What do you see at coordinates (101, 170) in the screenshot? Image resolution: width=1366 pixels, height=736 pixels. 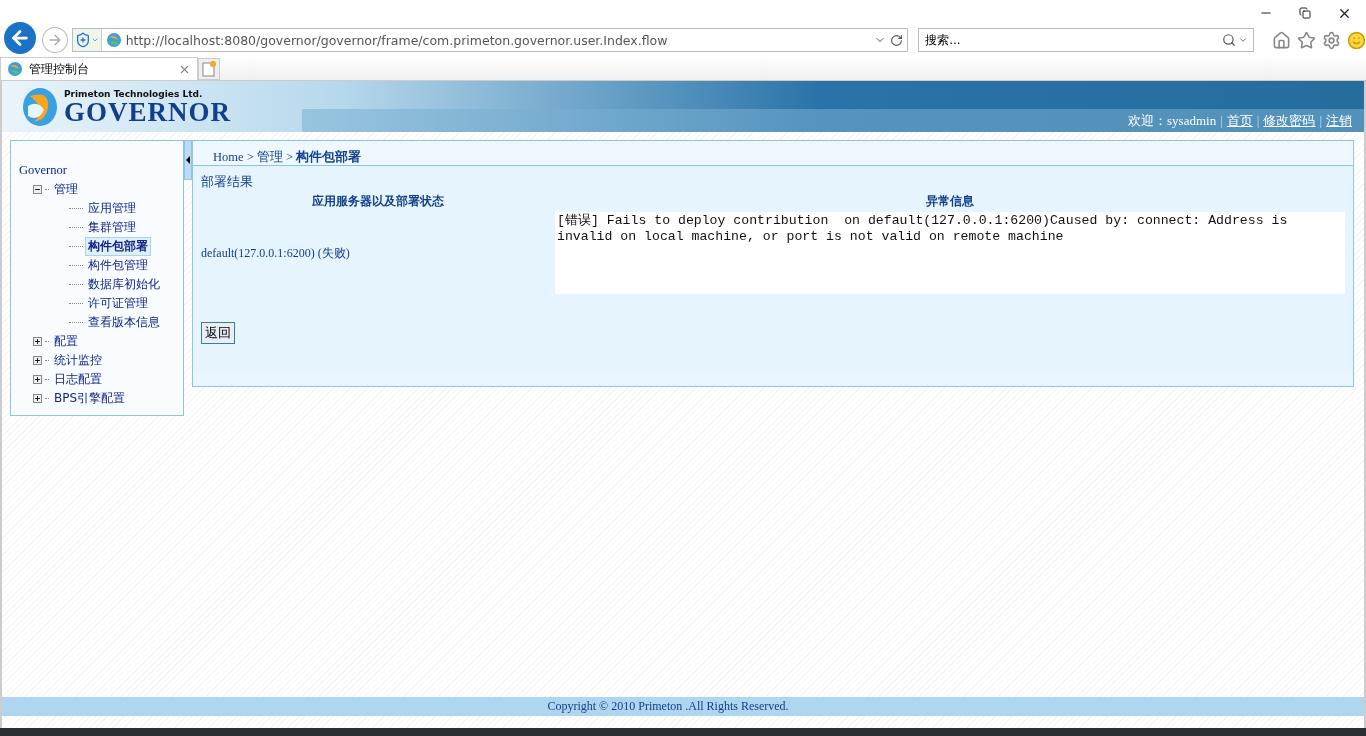 I see `tree-root: Governor` at bounding box center [101, 170].